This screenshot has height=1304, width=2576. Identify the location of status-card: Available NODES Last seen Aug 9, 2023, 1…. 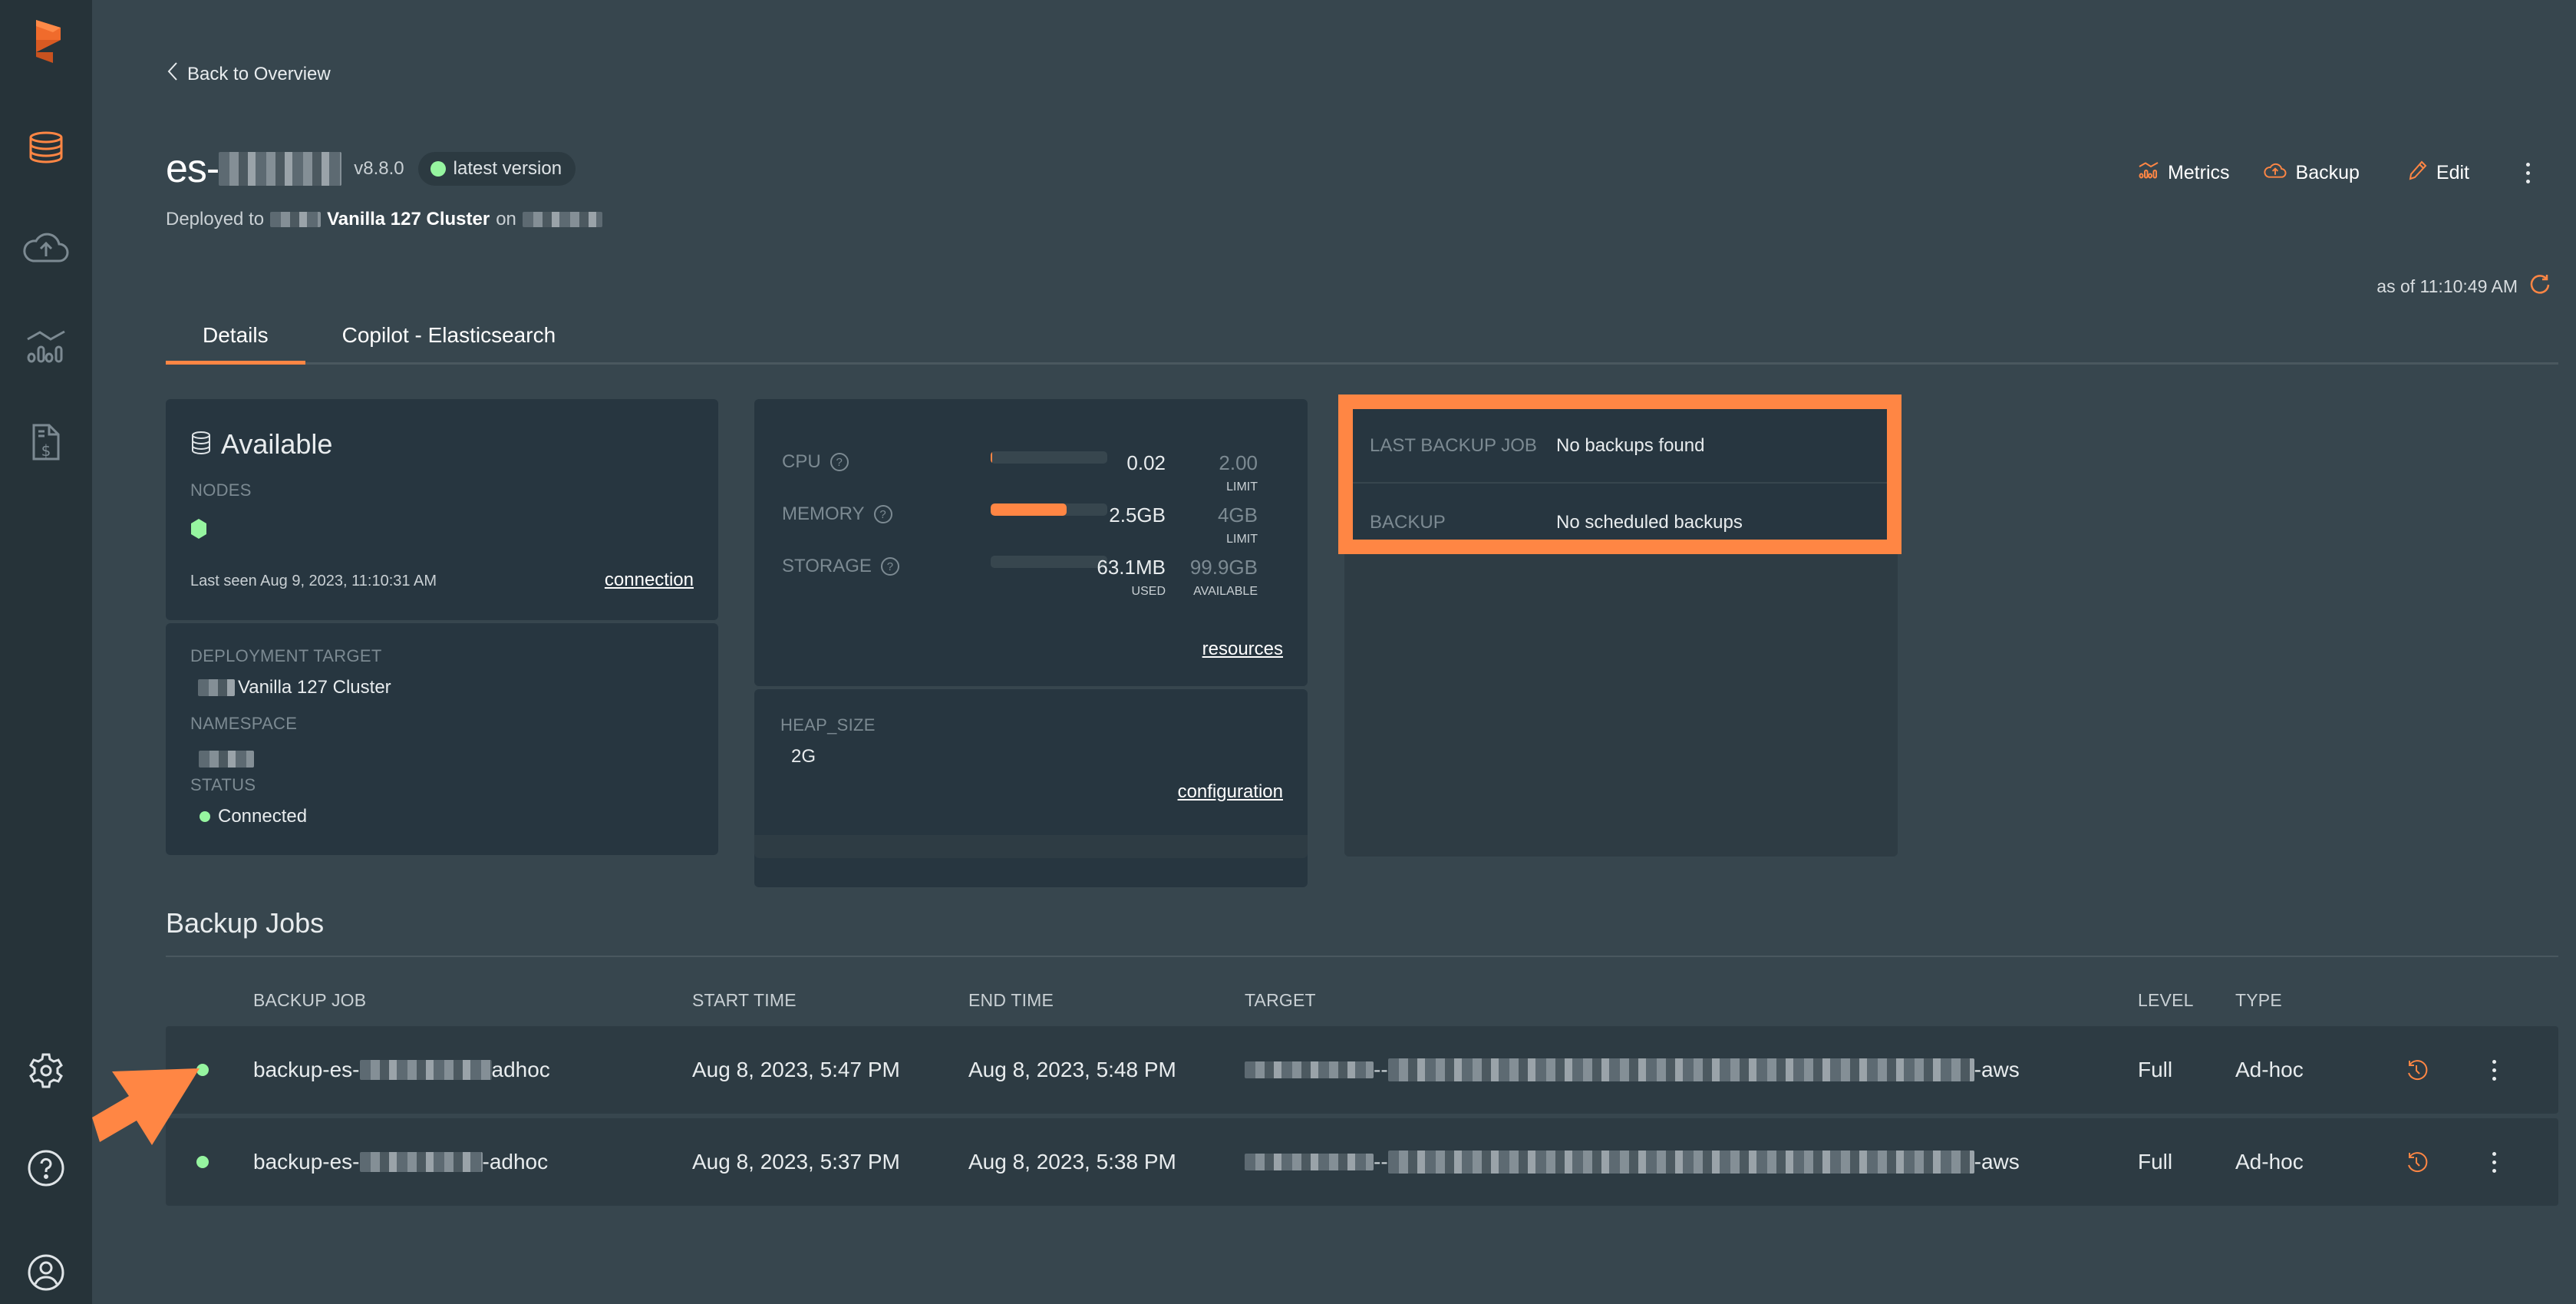
(442, 509).